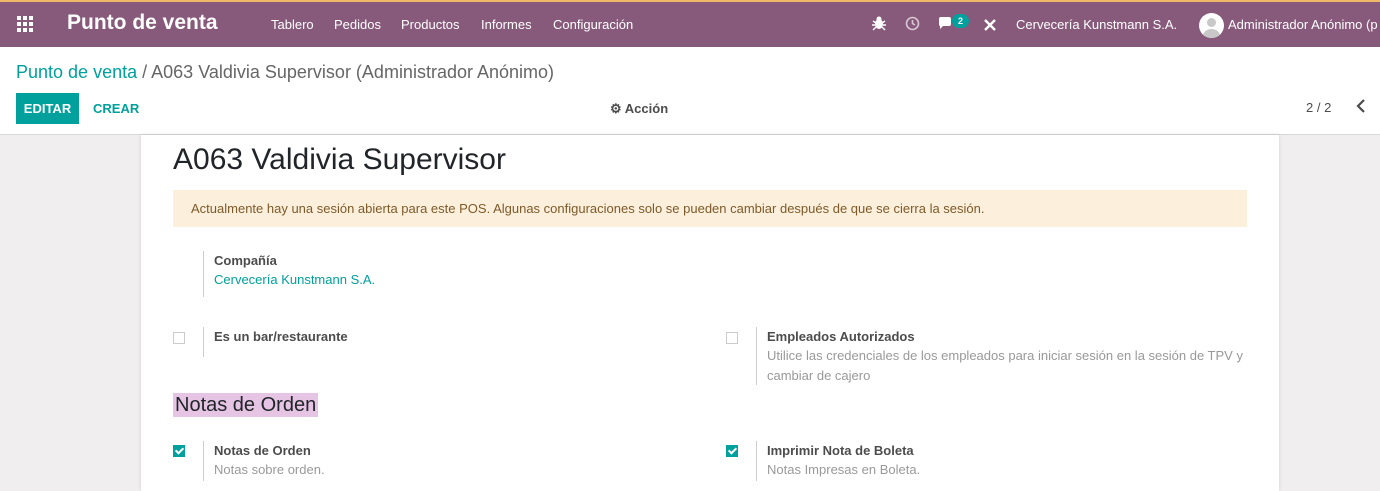  I want to click on company-field: Compañía Cervecería Kunstmann S.A., so click(289, 274).